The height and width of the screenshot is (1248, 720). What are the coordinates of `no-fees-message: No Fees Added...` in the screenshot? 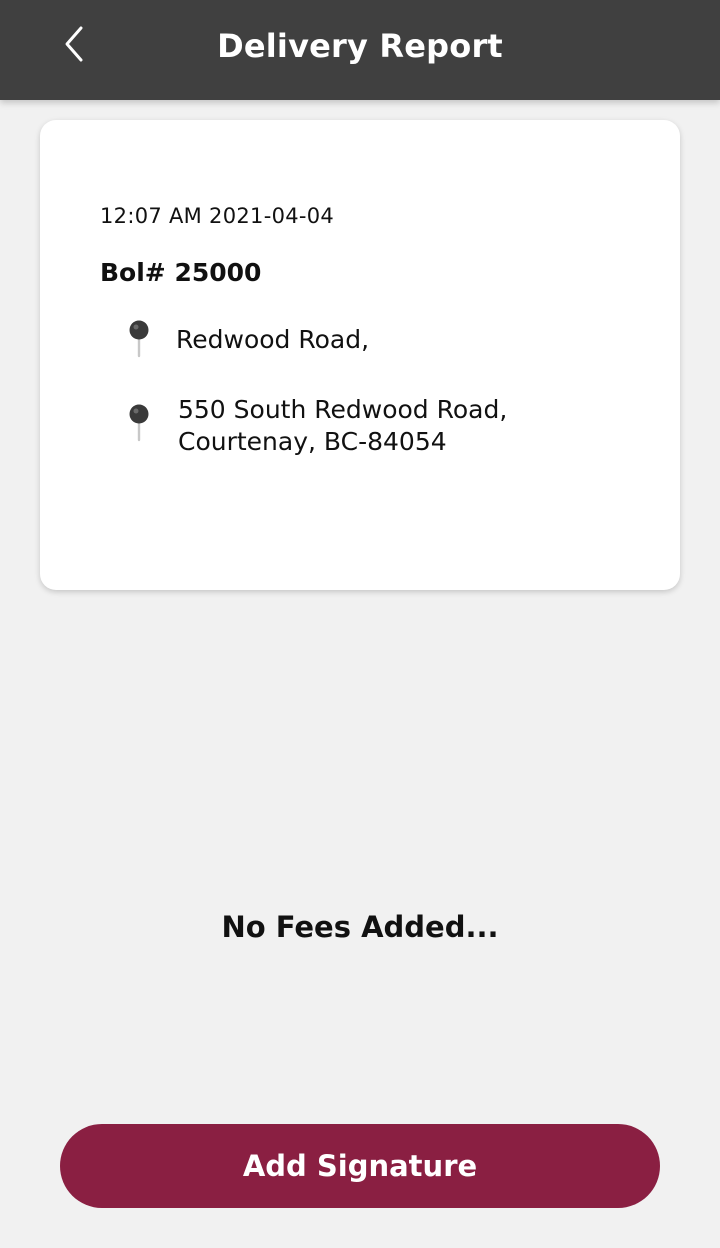 It's located at (360, 927).